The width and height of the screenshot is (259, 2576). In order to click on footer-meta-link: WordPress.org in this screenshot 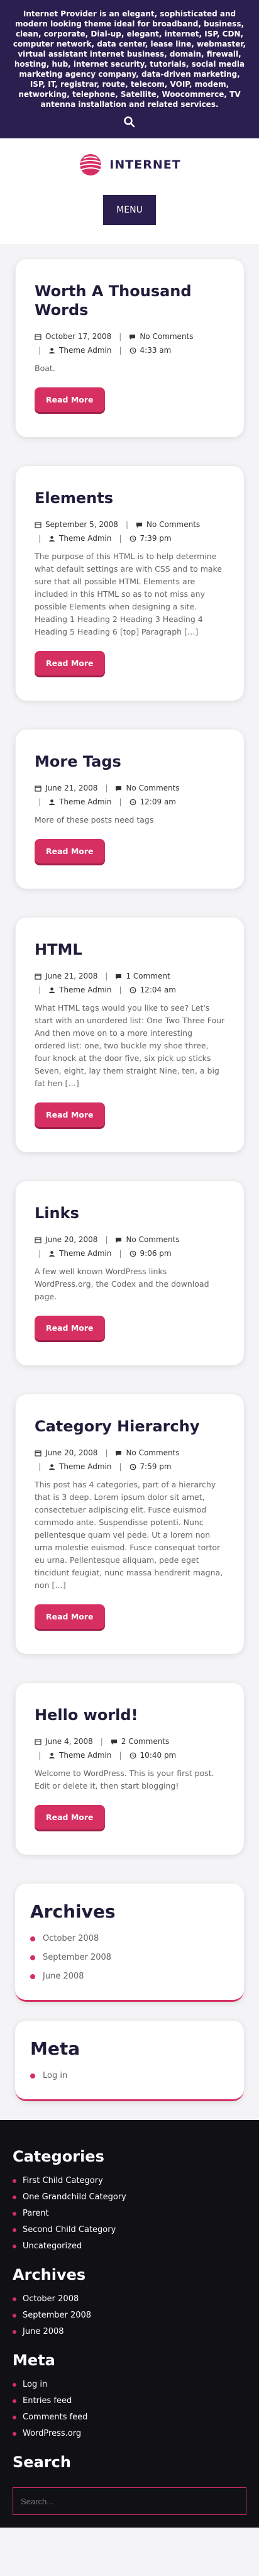, I will do `click(129, 2434)`.